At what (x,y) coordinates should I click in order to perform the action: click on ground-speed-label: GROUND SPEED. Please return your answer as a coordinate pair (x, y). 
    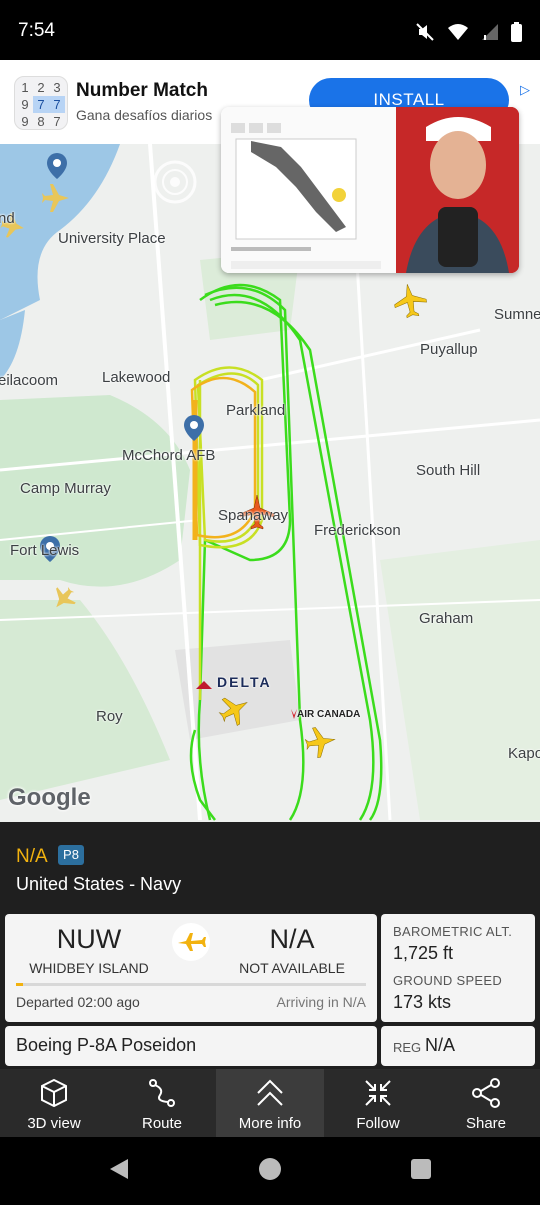
    Looking at the image, I should click on (448, 980).